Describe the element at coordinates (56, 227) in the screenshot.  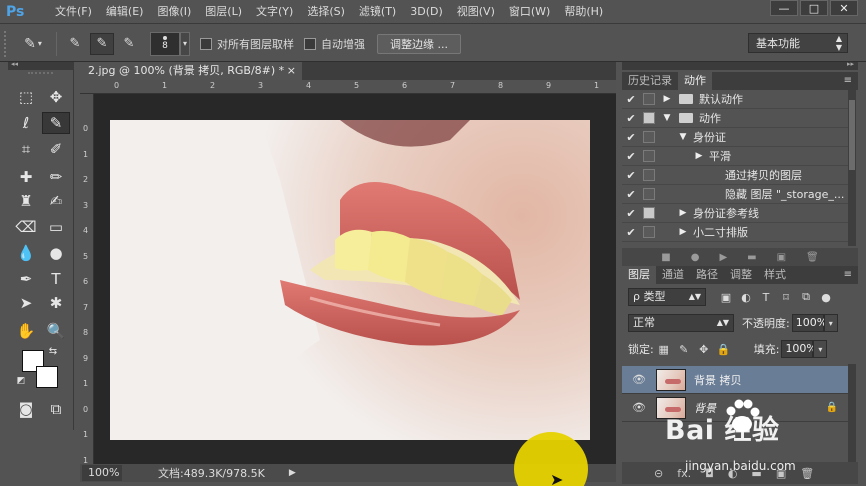
I see `gradient-tool-icon: ▭` at that location.